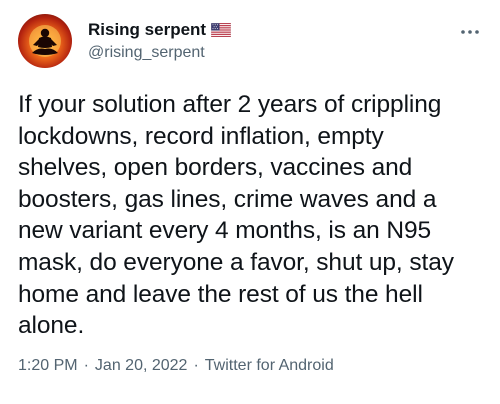  Describe the element at coordinates (159, 53) in the screenshot. I see `user-handle: @rising_serpent` at that location.